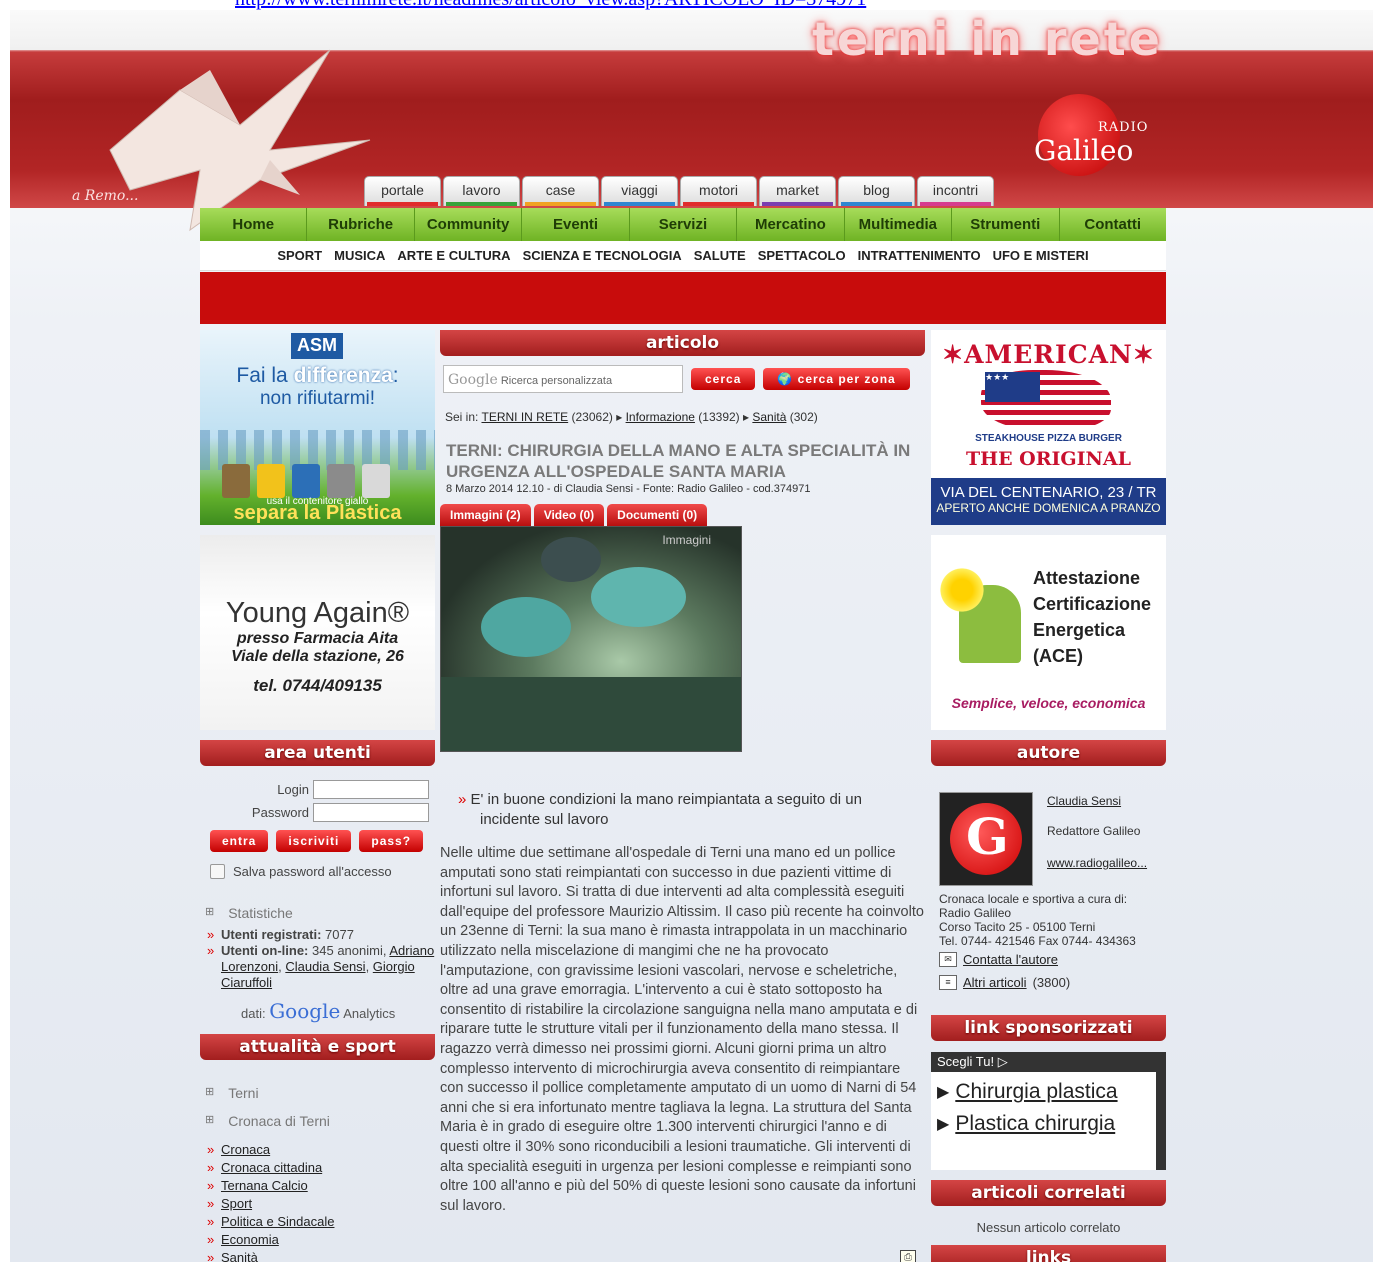  I want to click on article-photo: Immagini, so click(591, 639).